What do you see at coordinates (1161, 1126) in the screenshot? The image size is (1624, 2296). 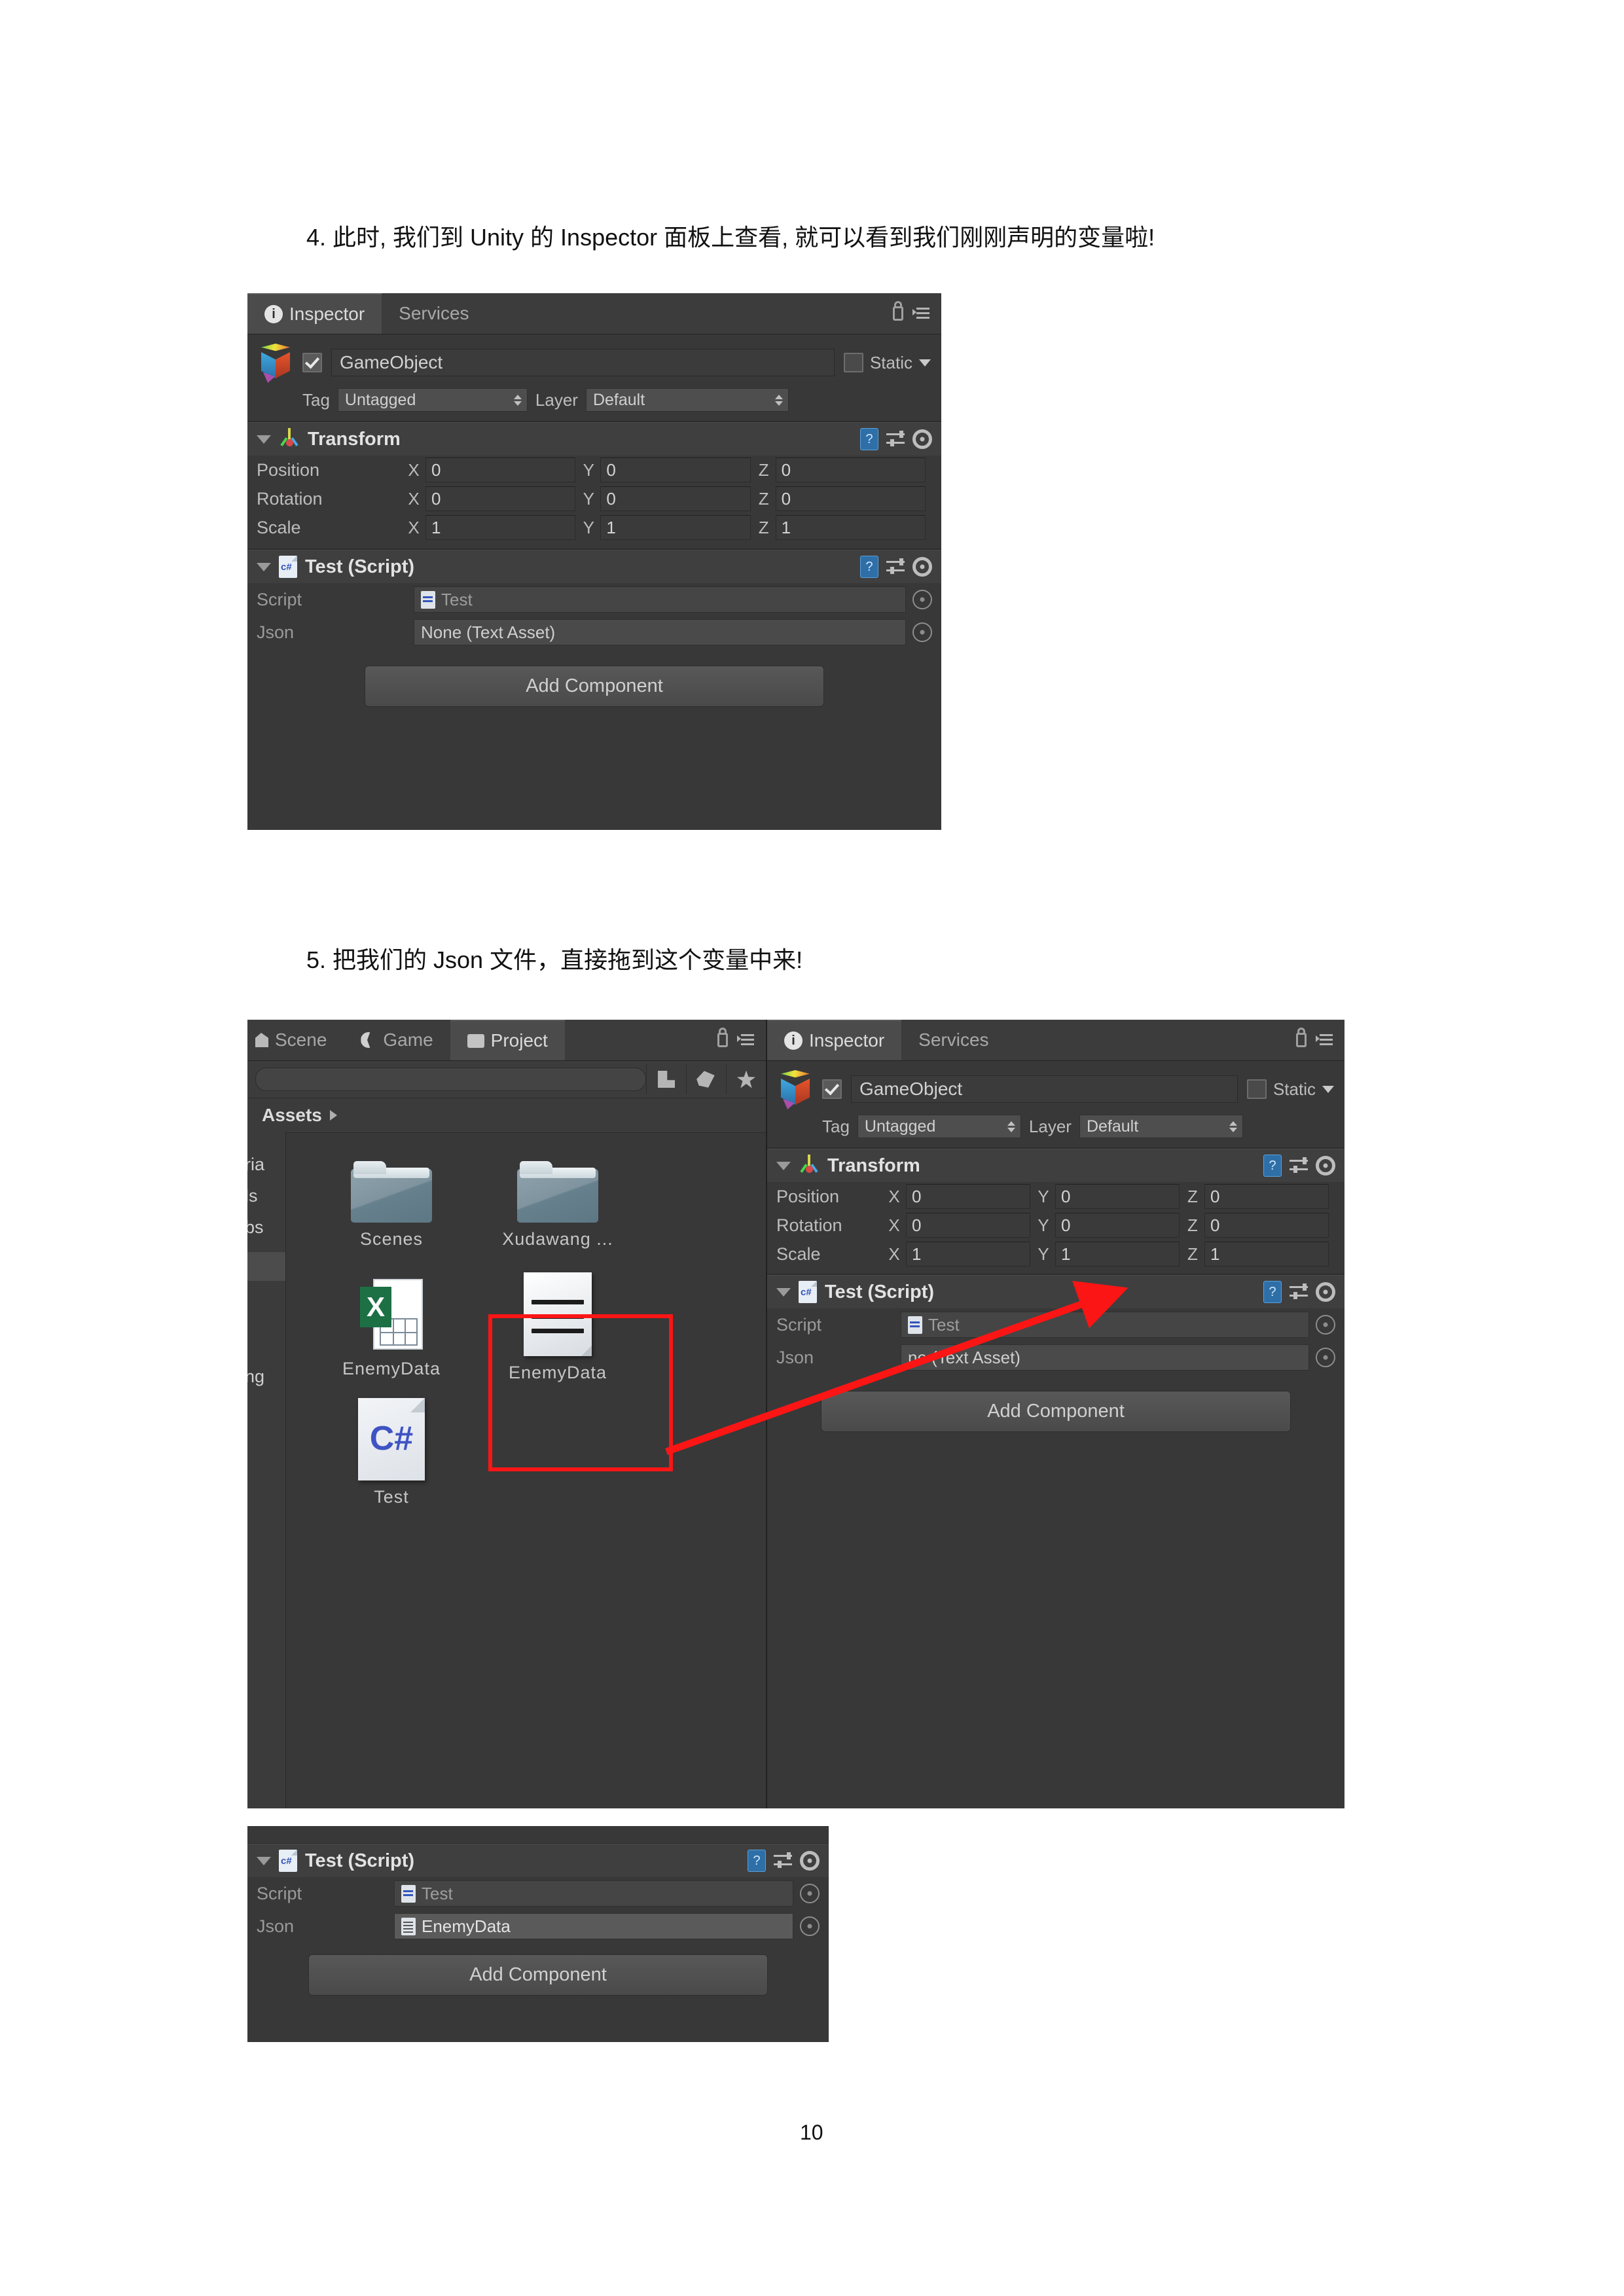 I see `layer-dropdown: Default` at bounding box center [1161, 1126].